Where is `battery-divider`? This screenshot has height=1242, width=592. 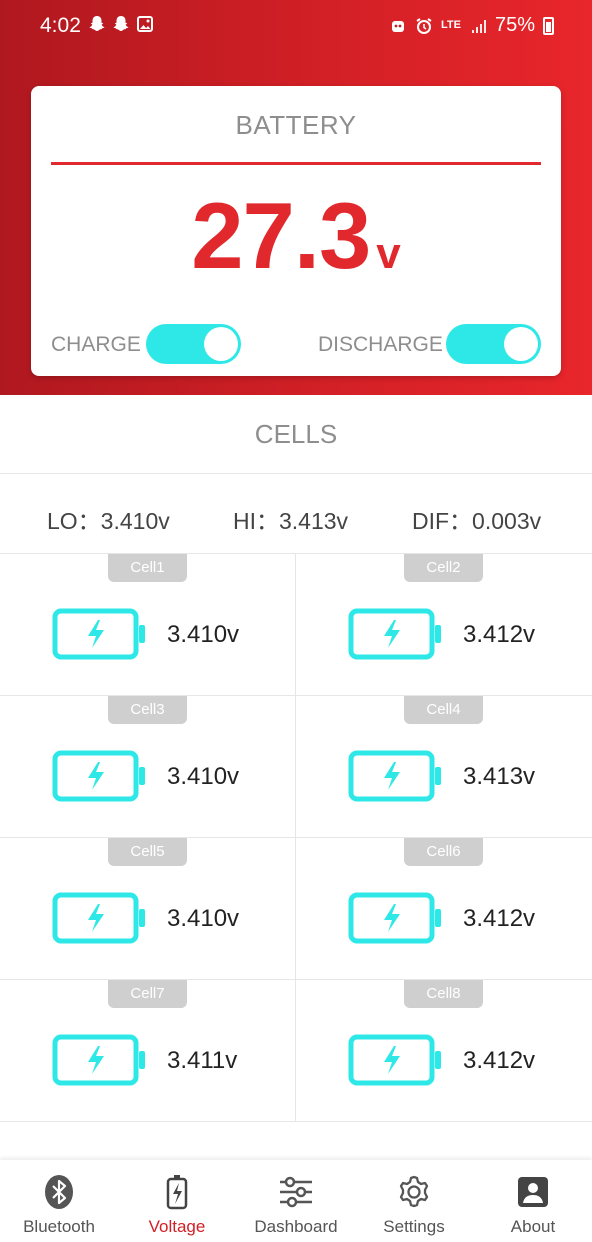 battery-divider is located at coordinates (296, 163).